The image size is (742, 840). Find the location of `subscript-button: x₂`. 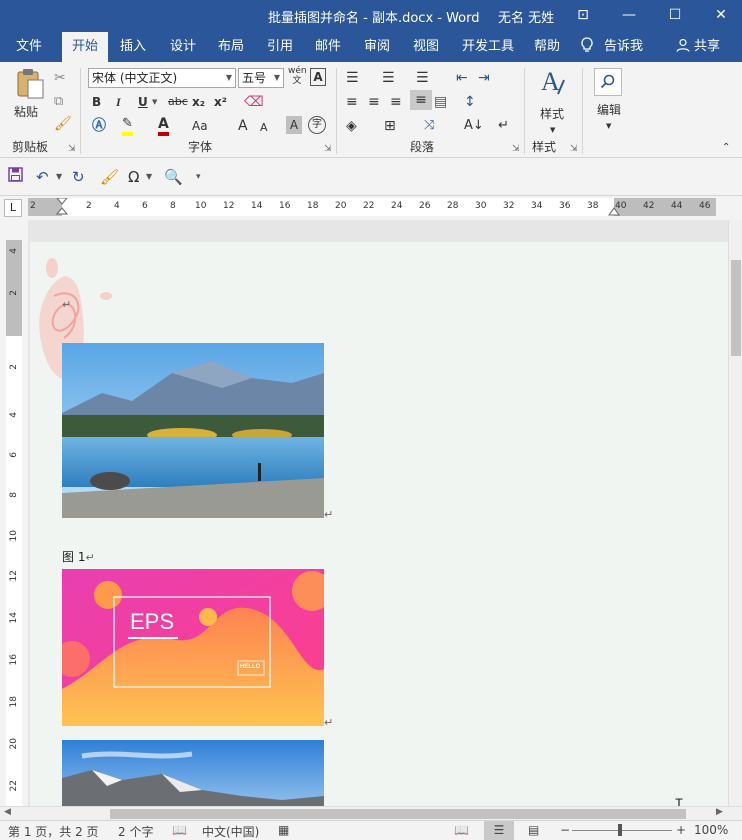

subscript-button: x₂ is located at coordinates (198, 102).